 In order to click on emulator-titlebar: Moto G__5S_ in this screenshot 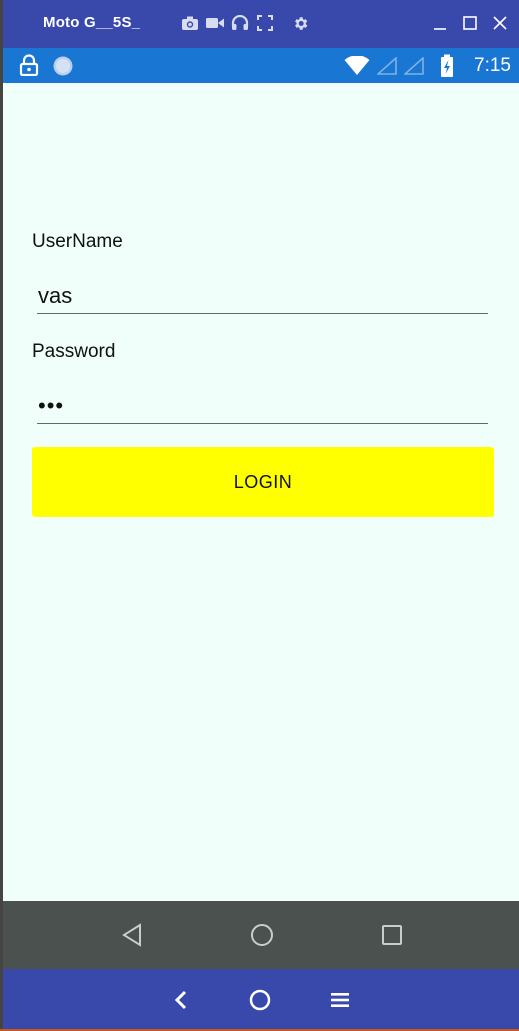, I will do `click(261, 24)`.